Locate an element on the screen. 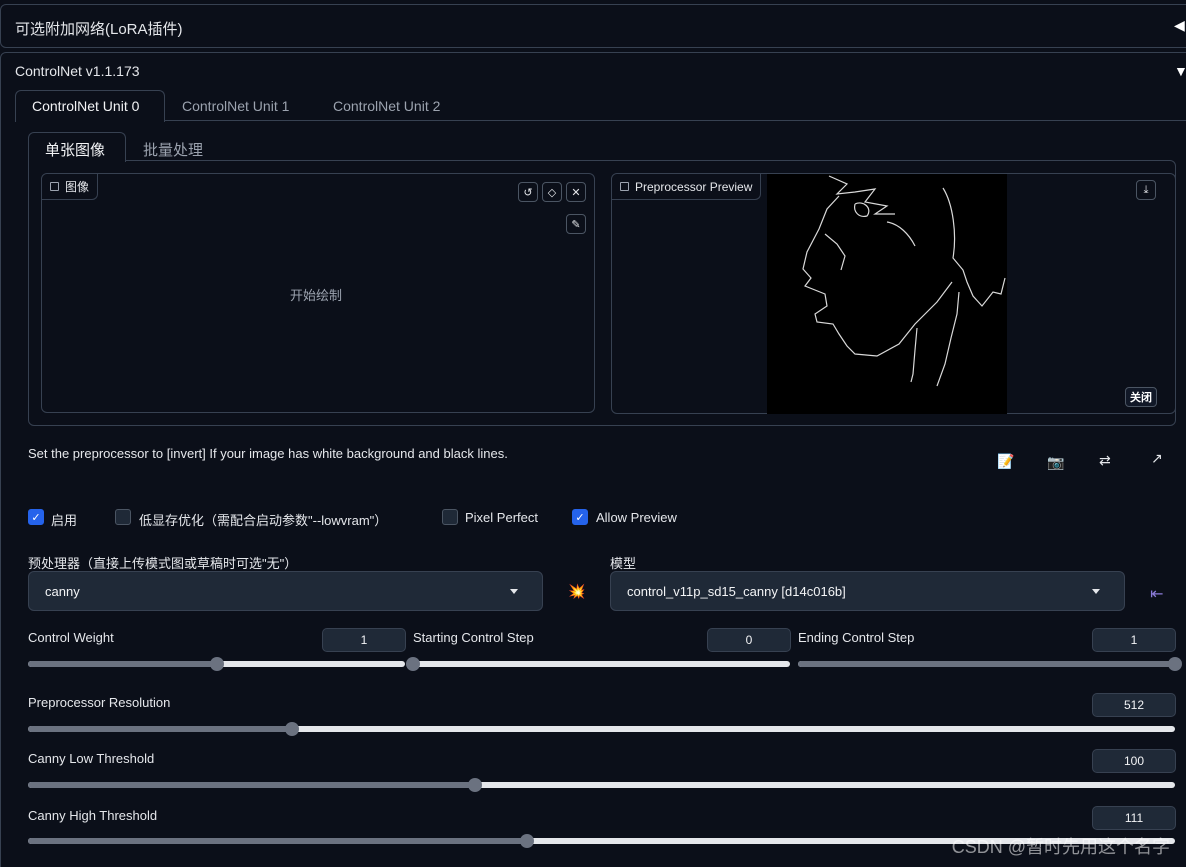  tab-controlnet-unit-1: ControlNet Unit 1 is located at coordinates (235, 106).